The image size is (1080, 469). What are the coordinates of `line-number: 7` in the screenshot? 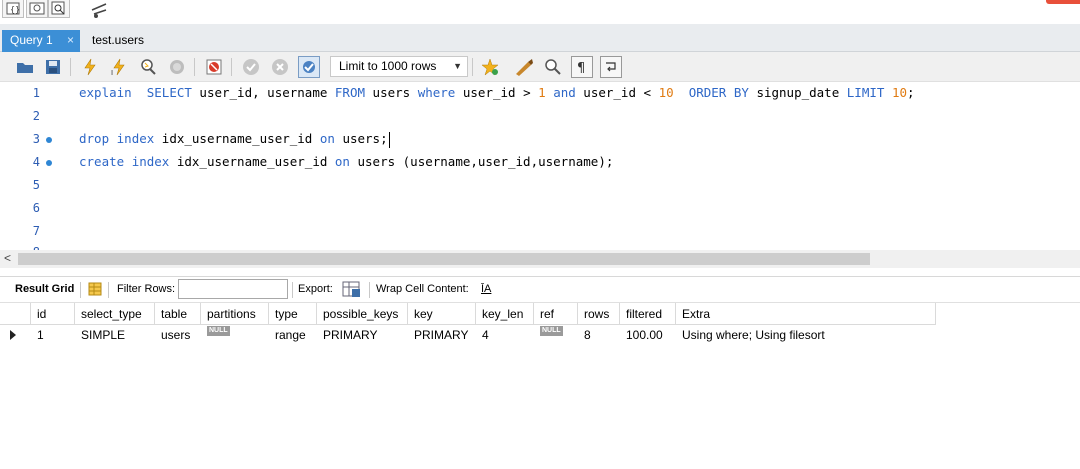 It's located at (36, 231).